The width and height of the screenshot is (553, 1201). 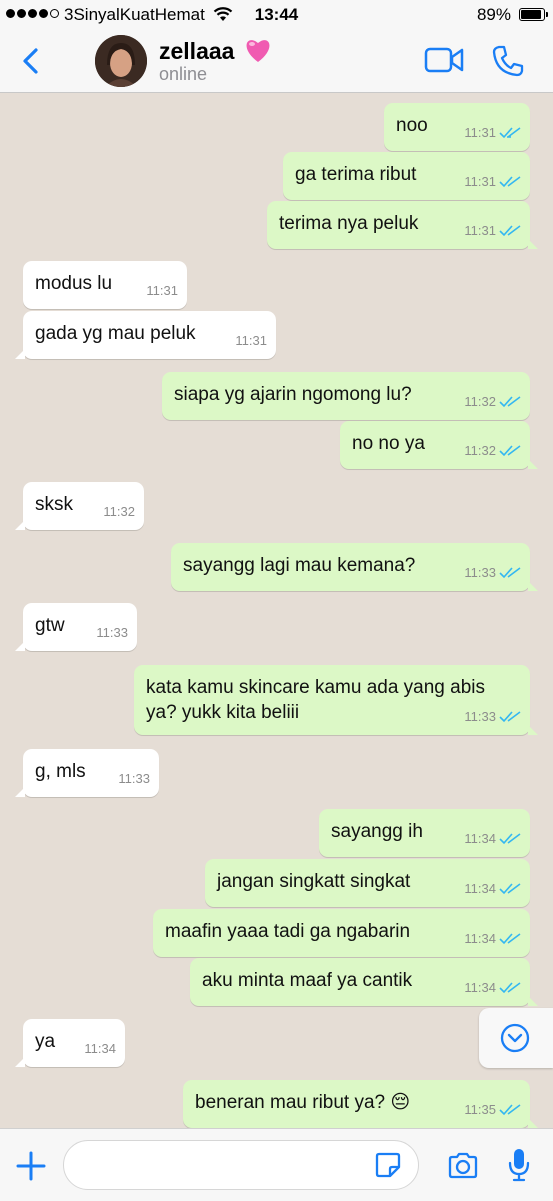 I want to click on message-incoming: gada yg mau peluk 11:31, so click(x=145, y=335).